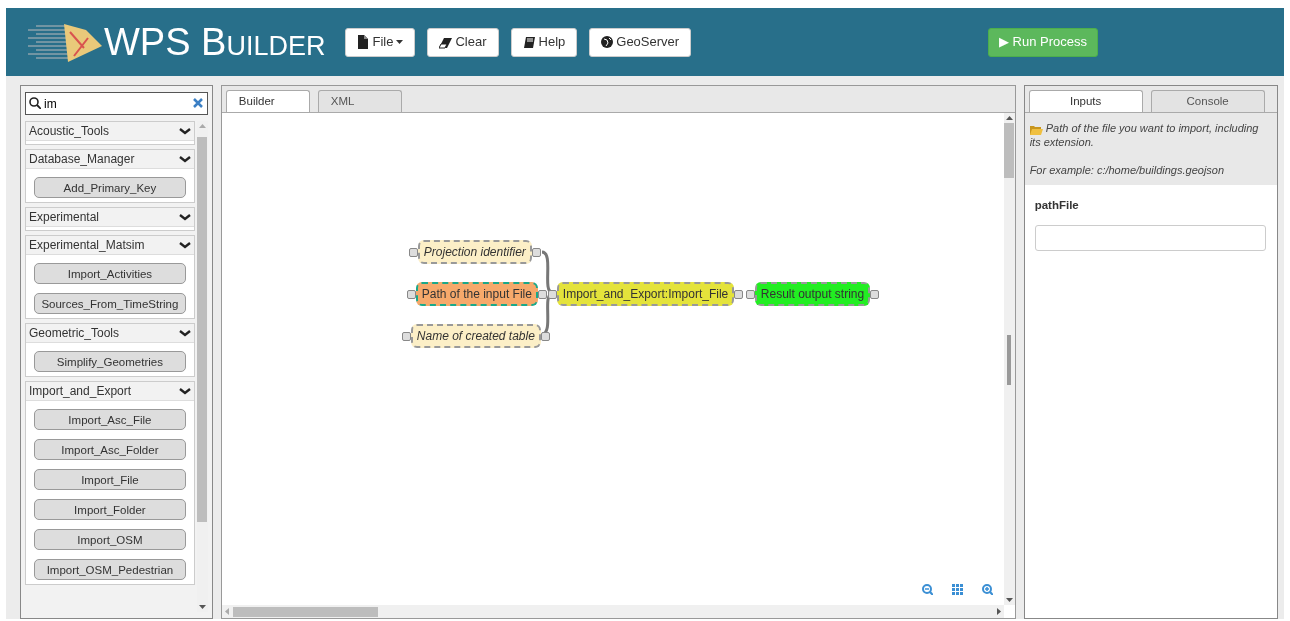 The width and height of the screenshot is (1290, 621). What do you see at coordinates (110, 131) in the screenshot?
I see `group-header: Acoustic_Tools` at bounding box center [110, 131].